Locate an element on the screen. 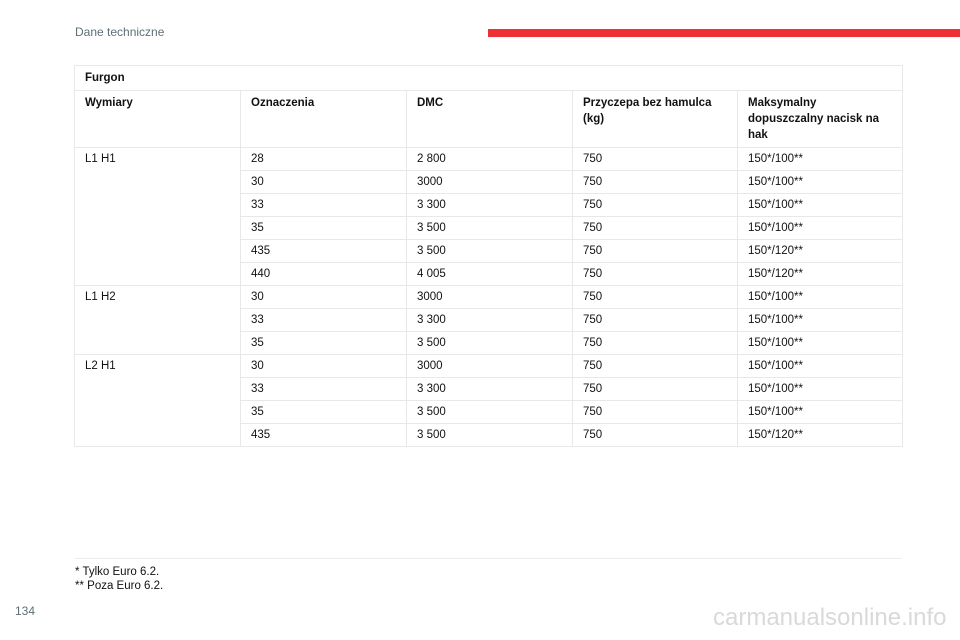 This screenshot has height=640, width=960. table-title: Furgon is located at coordinates (488, 78).